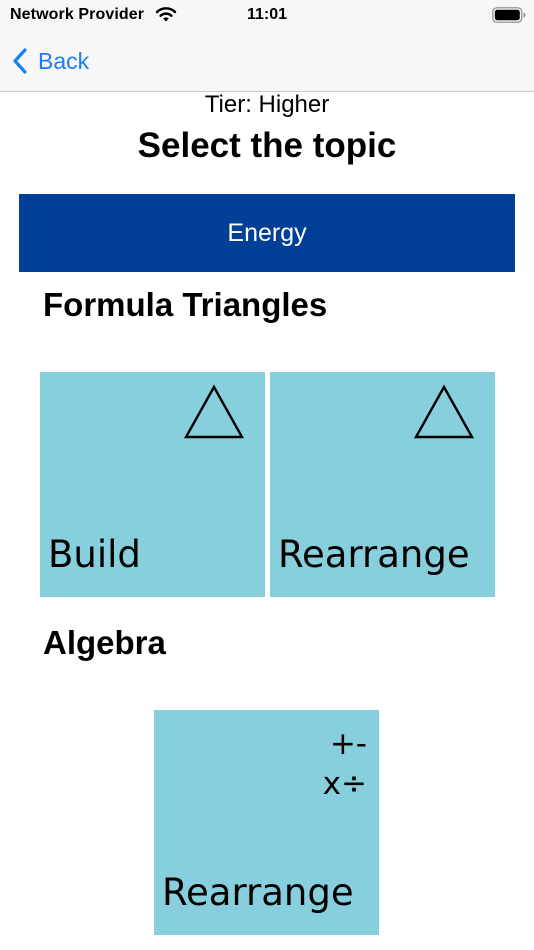 Image resolution: width=534 pixels, height=950 pixels. I want to click on back-button: Back, so click(50, 61).